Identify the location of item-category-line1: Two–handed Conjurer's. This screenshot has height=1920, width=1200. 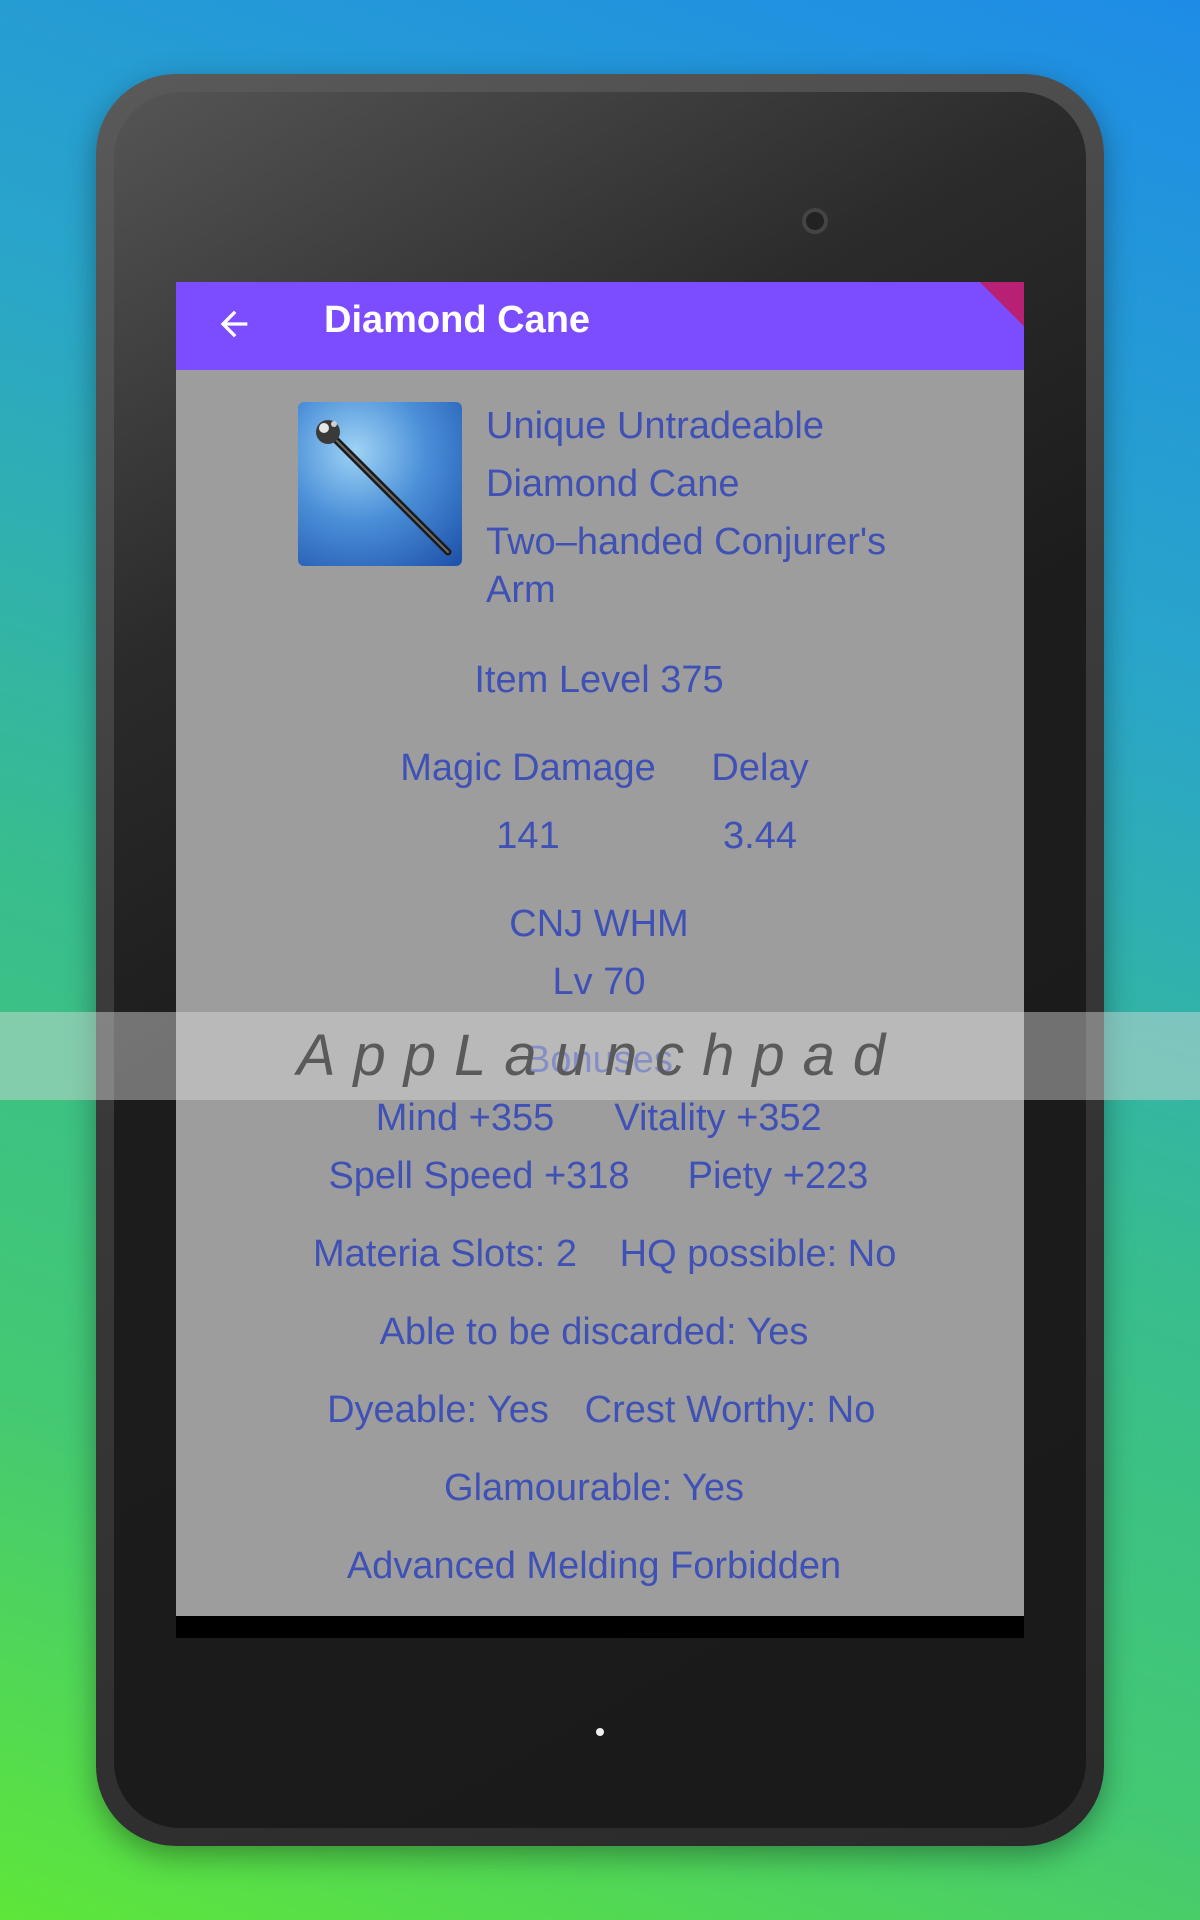
(686, 542).